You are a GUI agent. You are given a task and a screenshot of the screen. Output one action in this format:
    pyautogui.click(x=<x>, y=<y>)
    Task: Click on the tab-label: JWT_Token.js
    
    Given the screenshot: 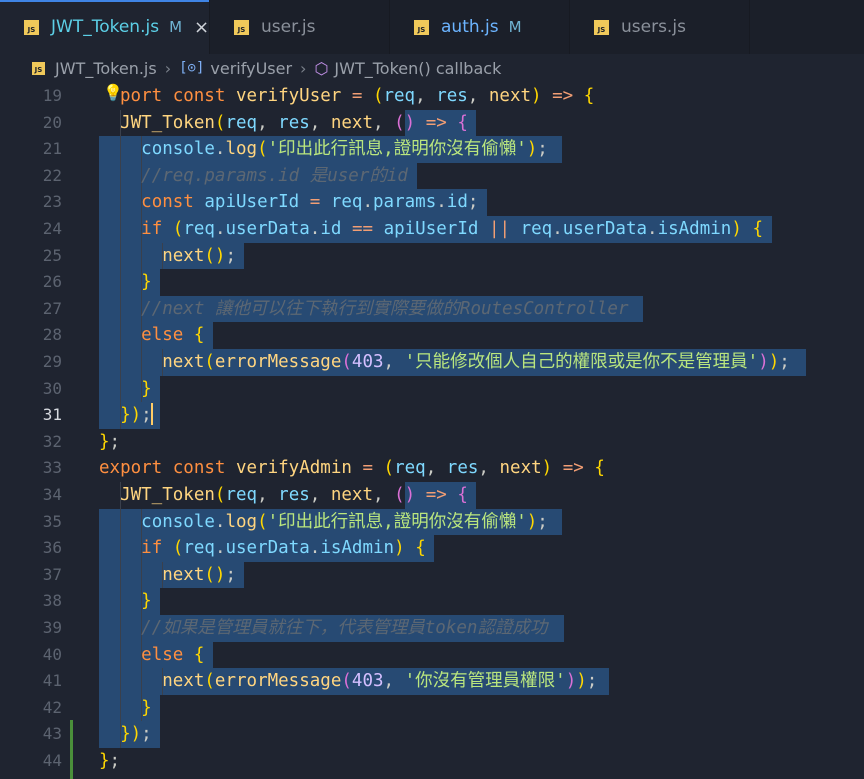 What is the action you would take?
    pyautogui.click(x=105, y=27)
    